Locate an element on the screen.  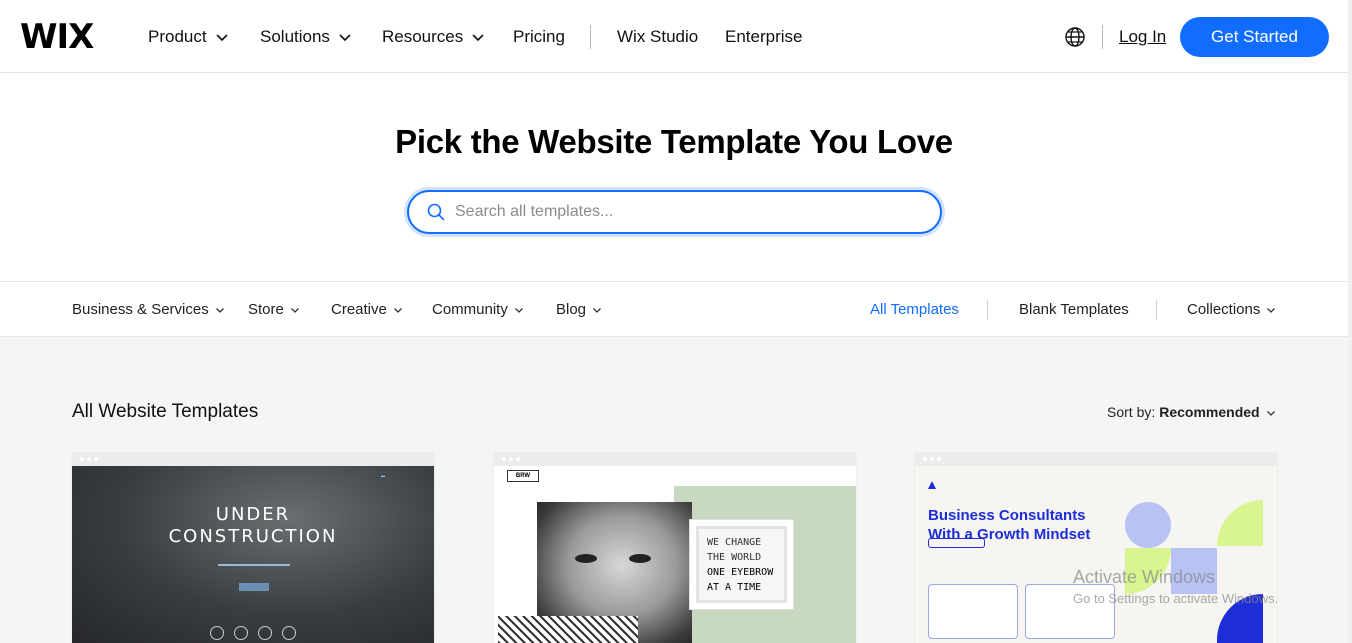
template-card-under-construction: ▬ UNDER CONSTRUCTION is located at coordinates (253, 547).